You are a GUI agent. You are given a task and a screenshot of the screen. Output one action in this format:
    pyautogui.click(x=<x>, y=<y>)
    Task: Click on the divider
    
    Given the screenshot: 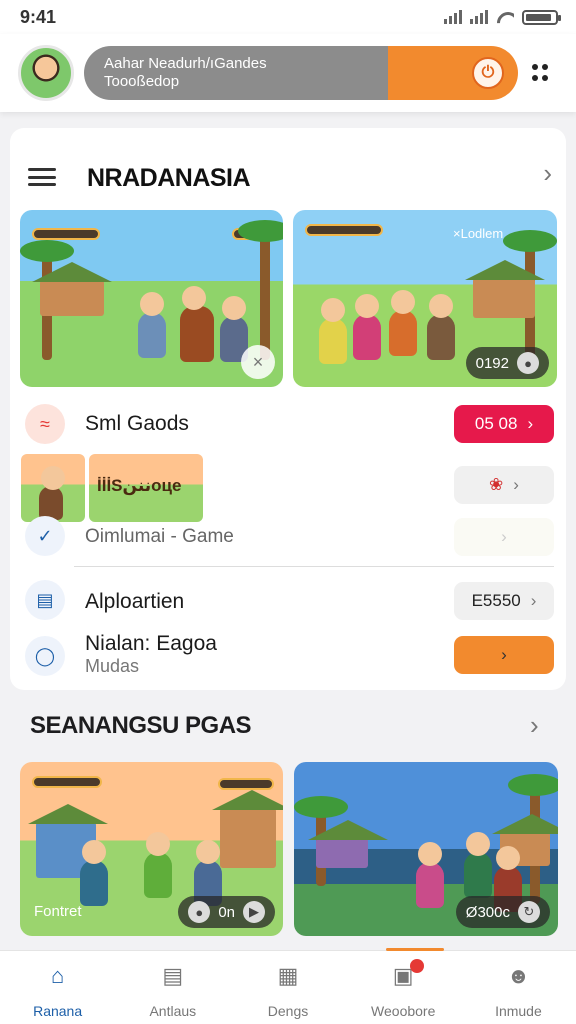 What is the action you would take?
    pyautogui.click(x=314, y=566)
    